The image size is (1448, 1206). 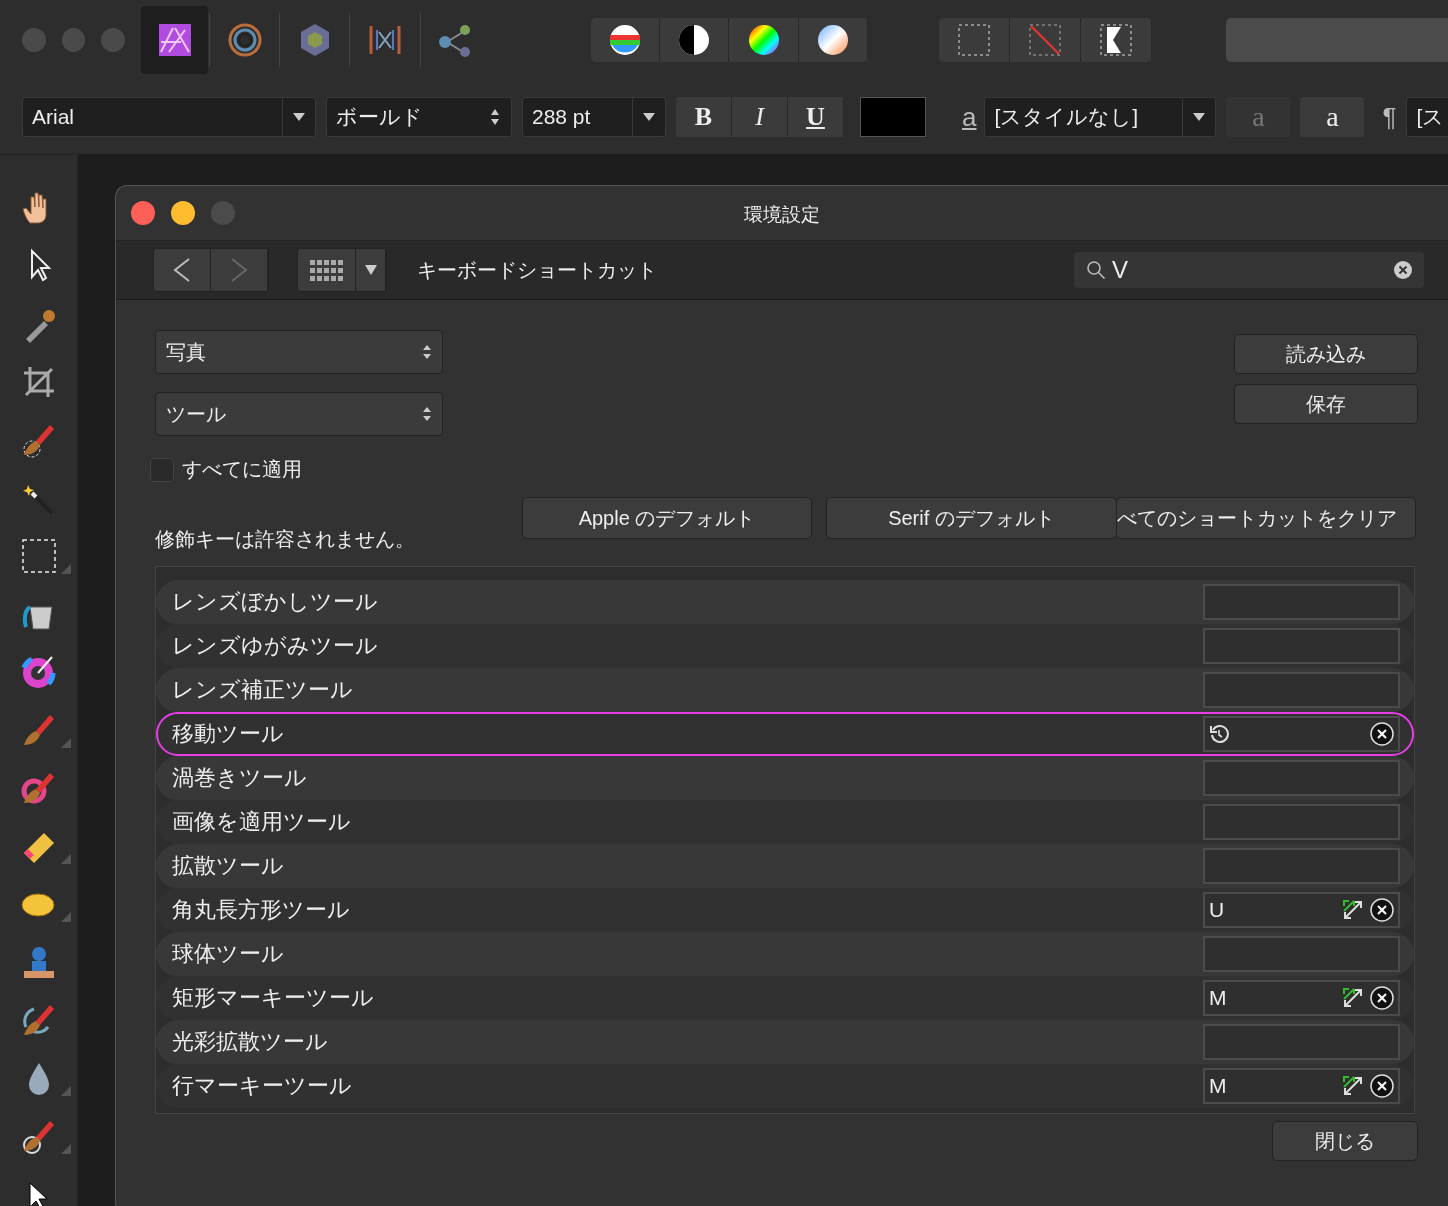 I want to click on toolbar-button, so click(x=626, y=40).